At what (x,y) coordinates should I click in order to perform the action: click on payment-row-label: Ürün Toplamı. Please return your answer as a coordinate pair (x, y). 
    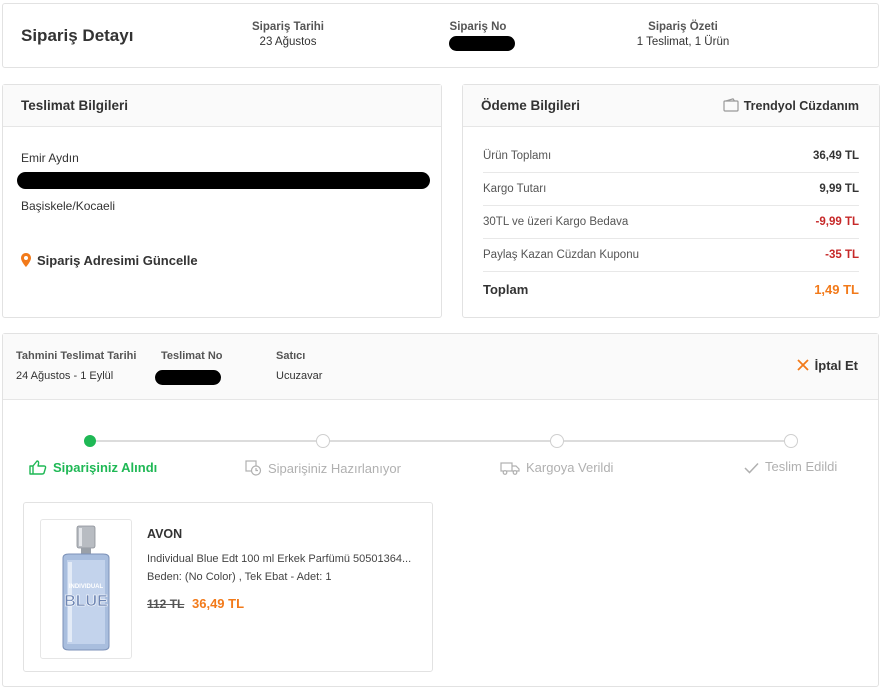
    Looking at the image, I should click on (517, 156).